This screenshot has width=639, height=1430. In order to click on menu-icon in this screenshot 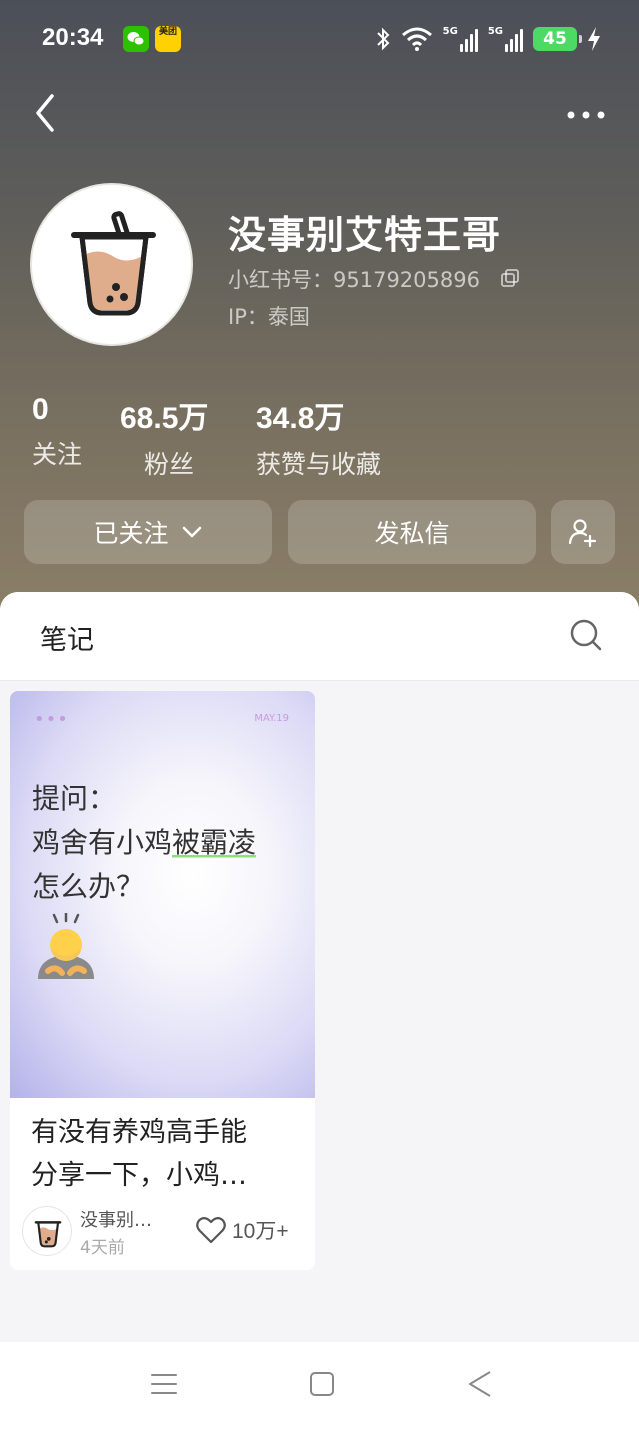, I will do `click(164, 1384)`.